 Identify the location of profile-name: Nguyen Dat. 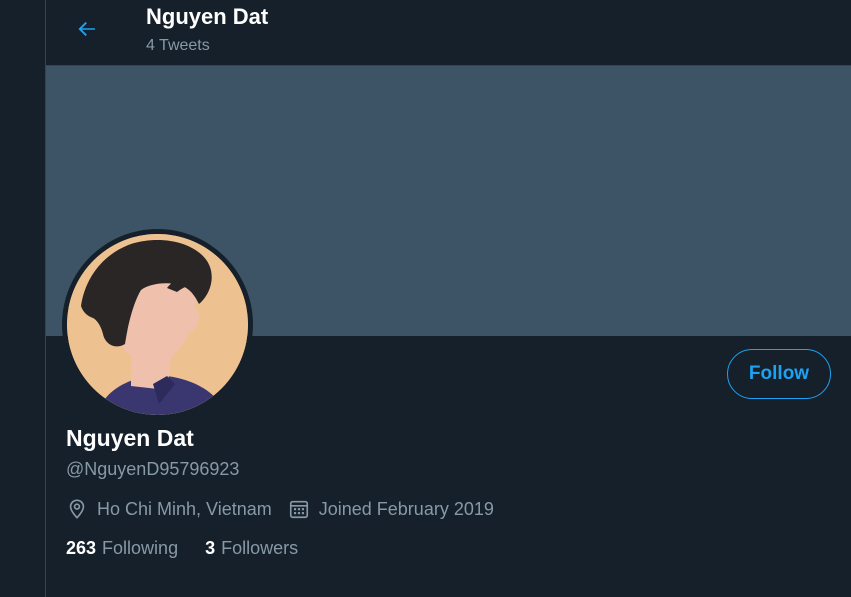
(130, 438).